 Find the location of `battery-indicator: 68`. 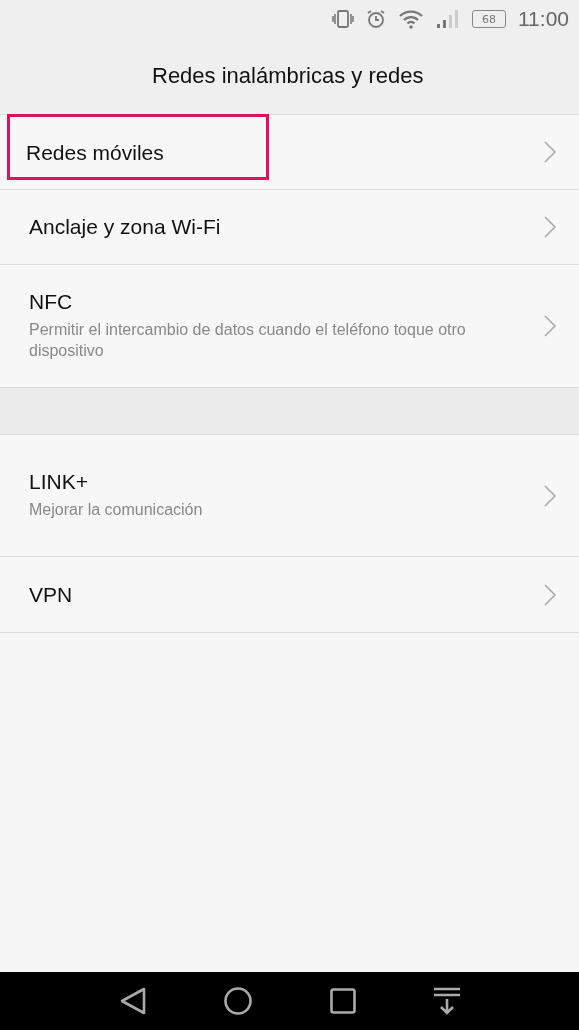

battery-indicator: 68 is located at coordinates (489, 19).